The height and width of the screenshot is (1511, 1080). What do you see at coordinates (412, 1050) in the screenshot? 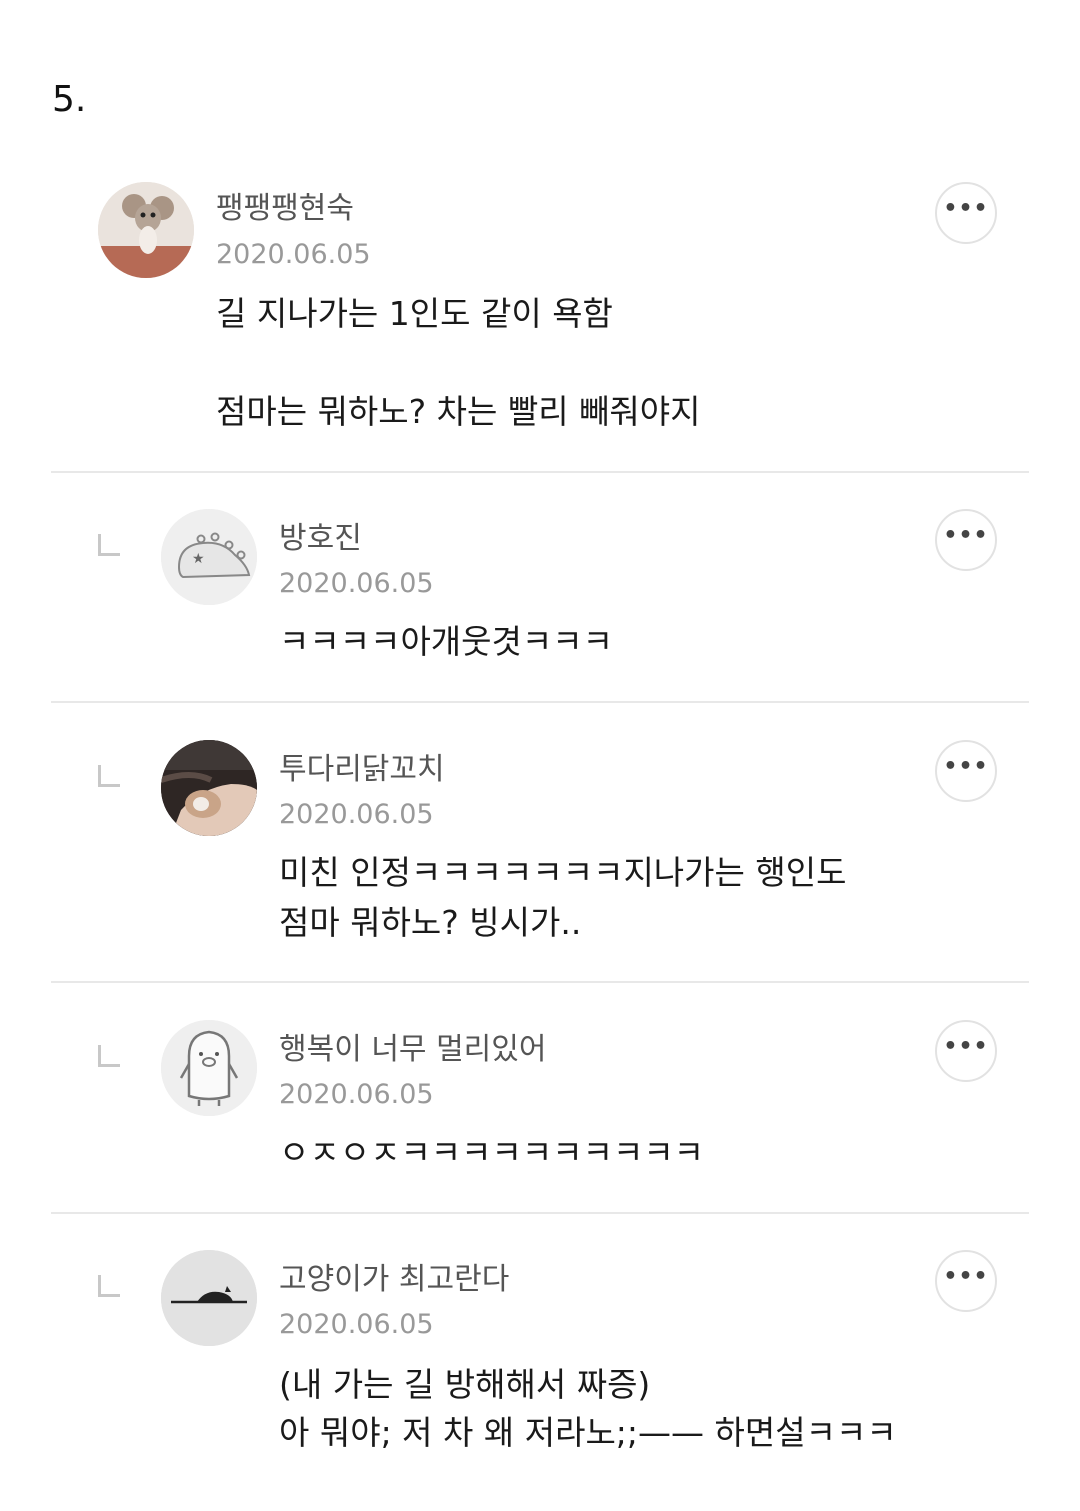
I see `comment-author: 행복이 너무 멀리있어` at bounding box center [412, 1050].